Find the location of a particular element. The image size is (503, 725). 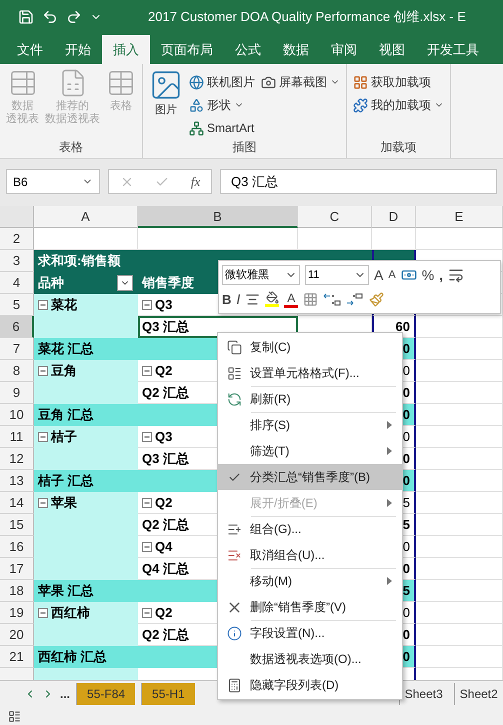

row-header: 8 is located at coordinates (17, 371).